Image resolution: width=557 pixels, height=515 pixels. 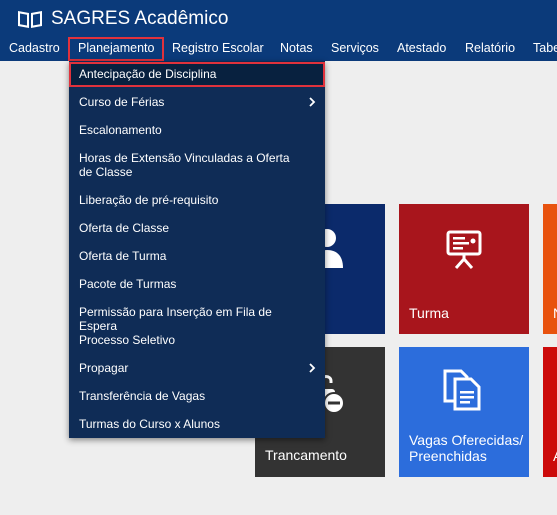 I want to click on tile-label: A, so click(x=555, y=456).